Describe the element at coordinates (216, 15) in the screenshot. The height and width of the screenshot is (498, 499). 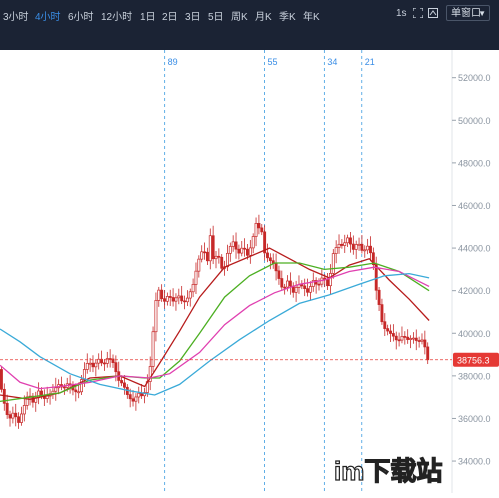
I see `timeframe-tab: 5日` at that location.